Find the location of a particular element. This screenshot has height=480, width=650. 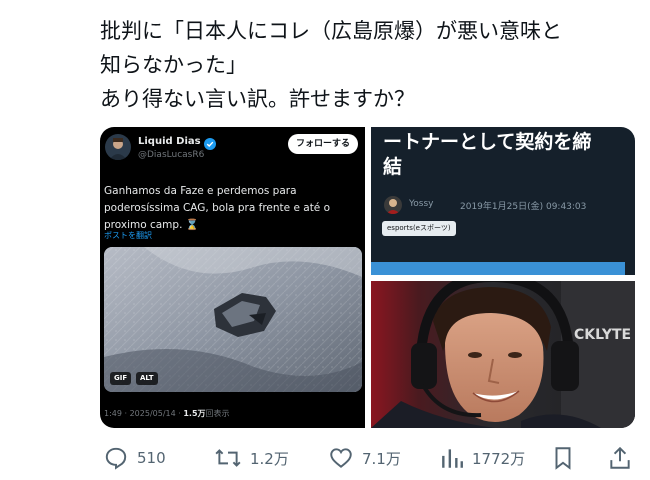

embedded-post-views-suffix: 回表示 is located at coordinates (217, 413).